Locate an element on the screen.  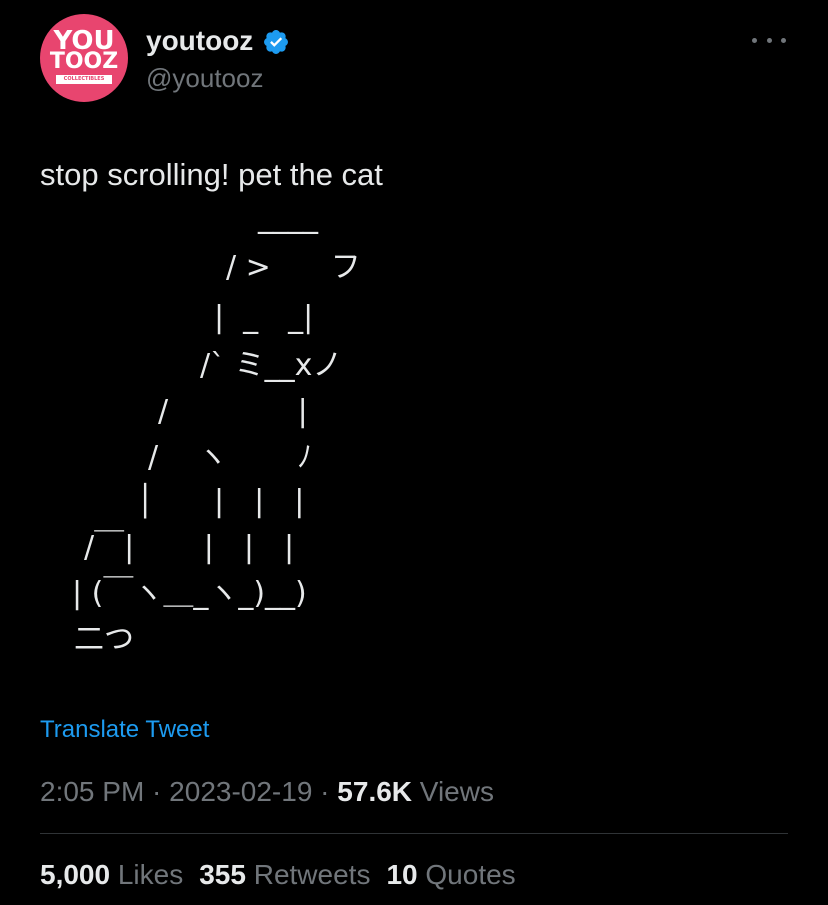
views-label: Views is located at coordinates (453, 791).